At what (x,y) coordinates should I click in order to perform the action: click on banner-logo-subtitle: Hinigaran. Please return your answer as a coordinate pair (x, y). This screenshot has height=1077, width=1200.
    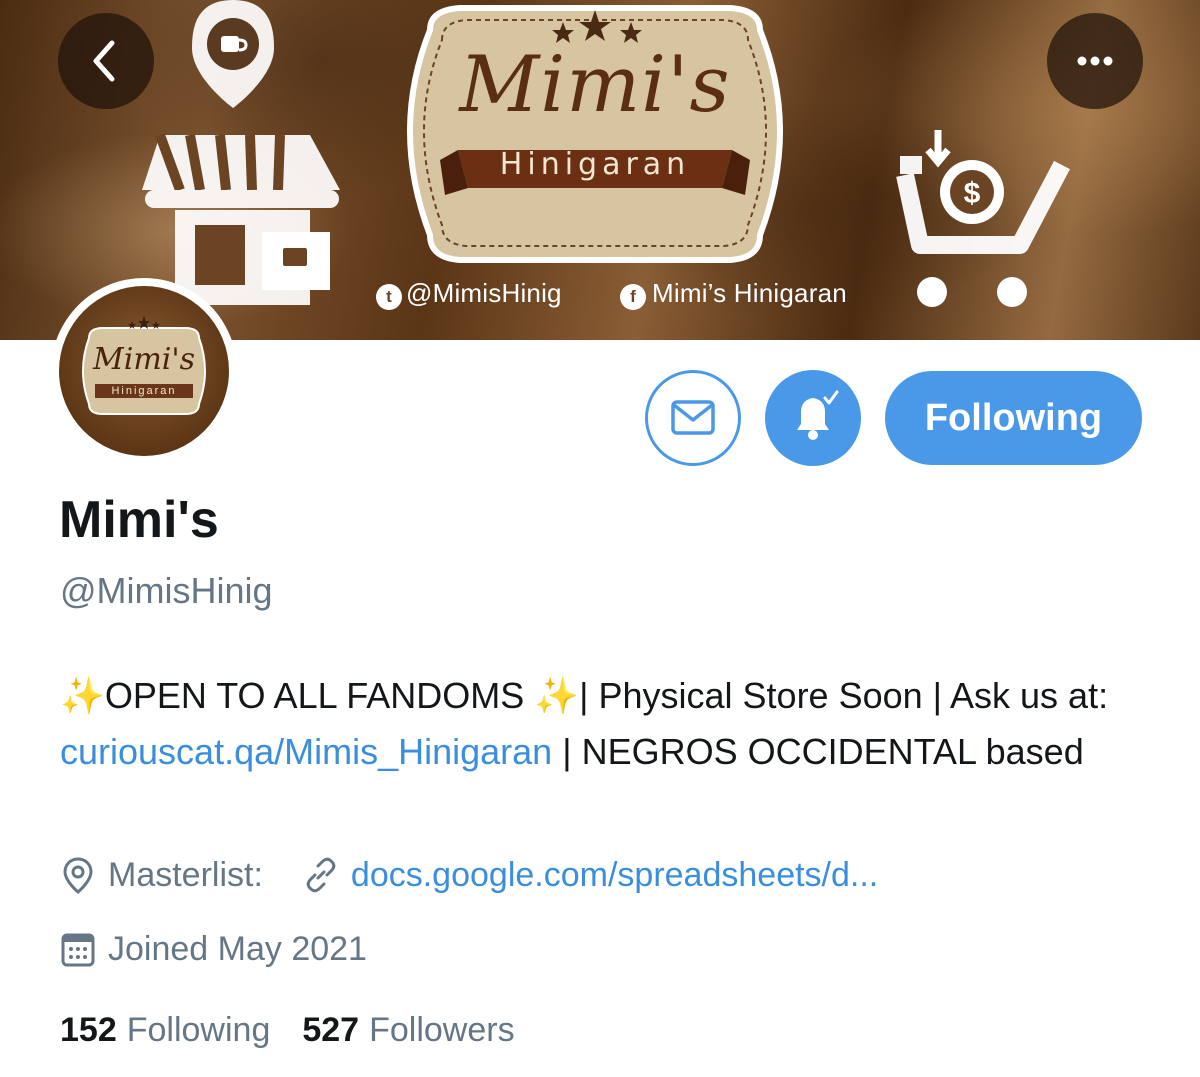
    Looking at the image, I should click on (595, 164).